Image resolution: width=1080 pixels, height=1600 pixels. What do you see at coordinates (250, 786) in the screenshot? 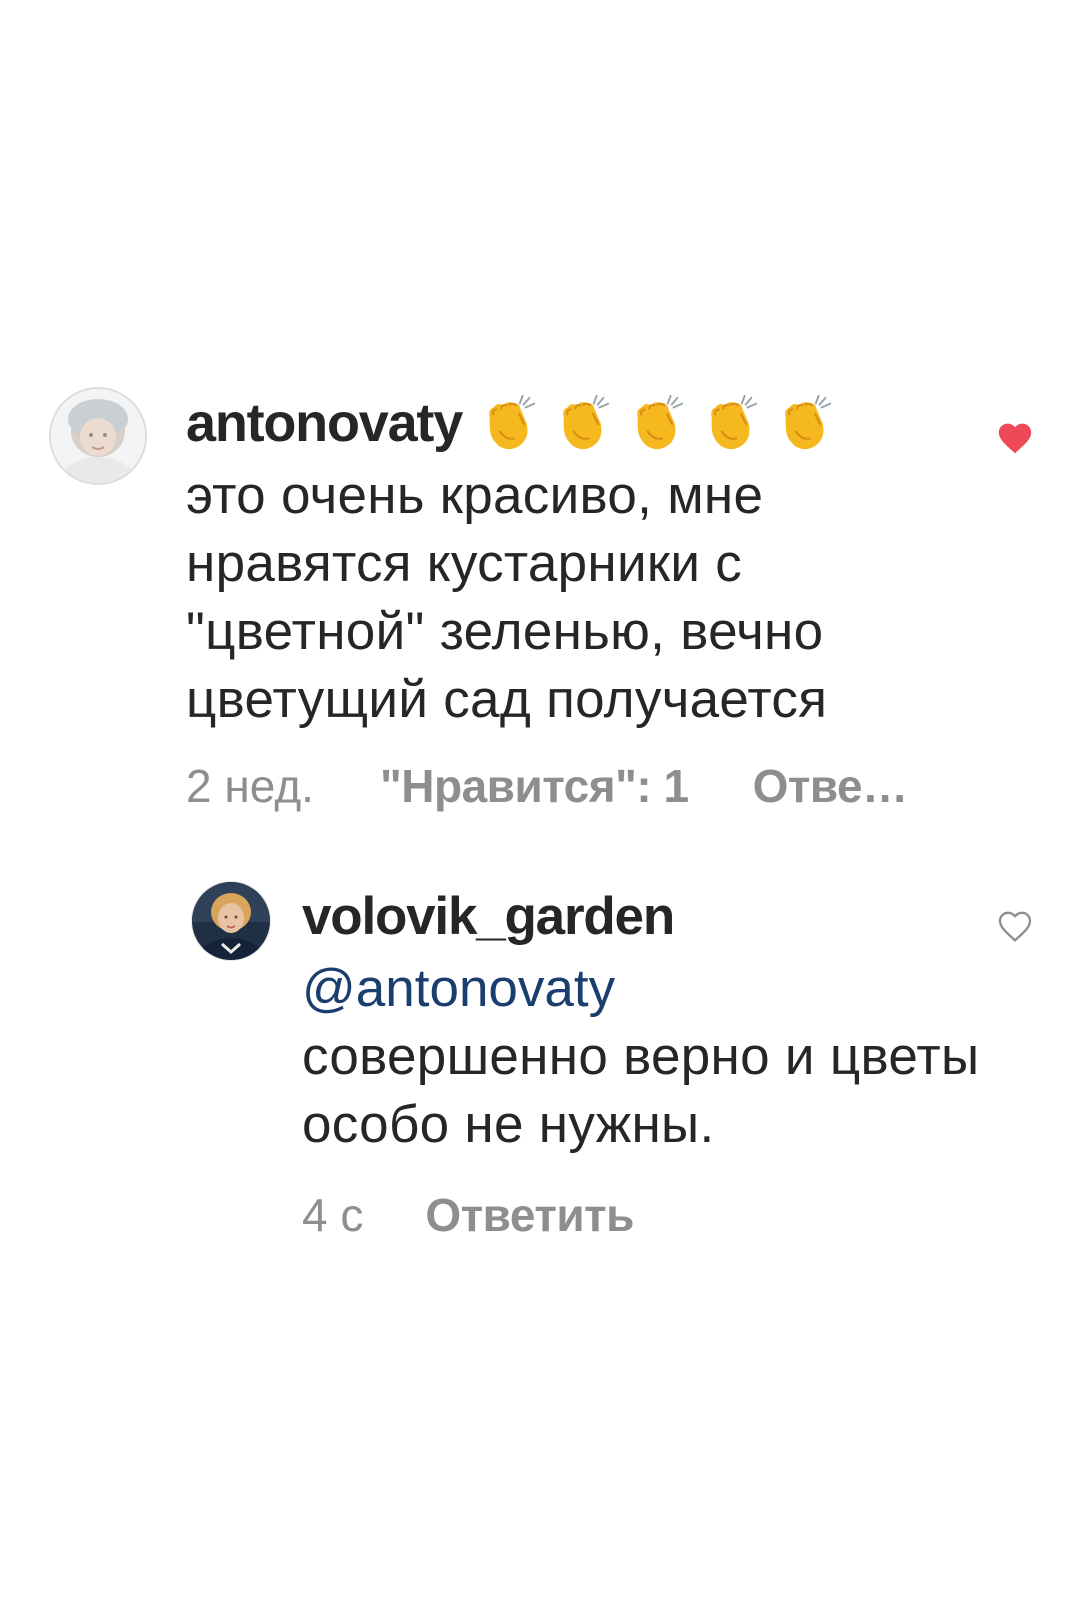
I see `timestamp: 2 нед.` at bounding box center [250, 786].